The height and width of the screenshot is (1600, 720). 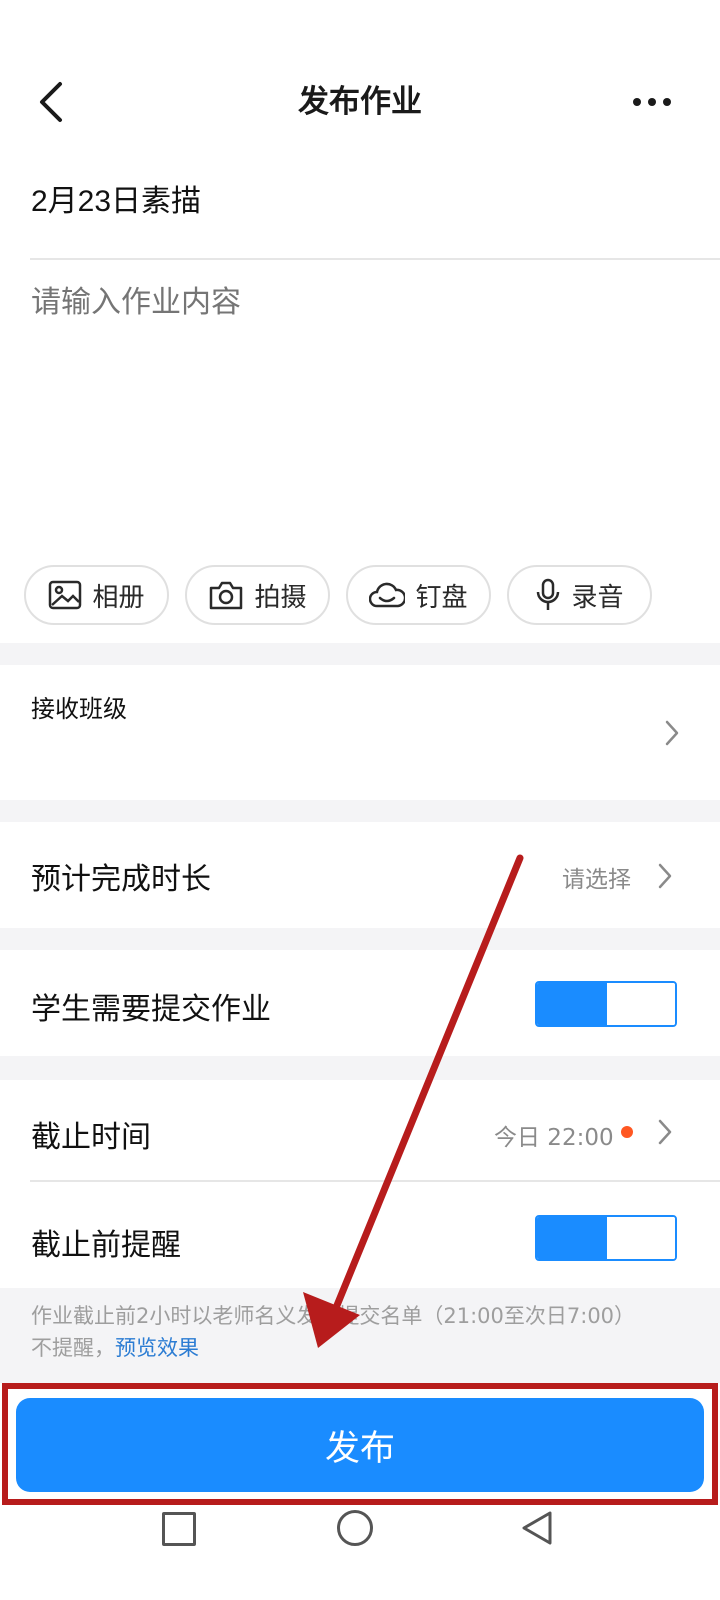 I want to click on page-title: 发布作业, so click(x=360, y=102).